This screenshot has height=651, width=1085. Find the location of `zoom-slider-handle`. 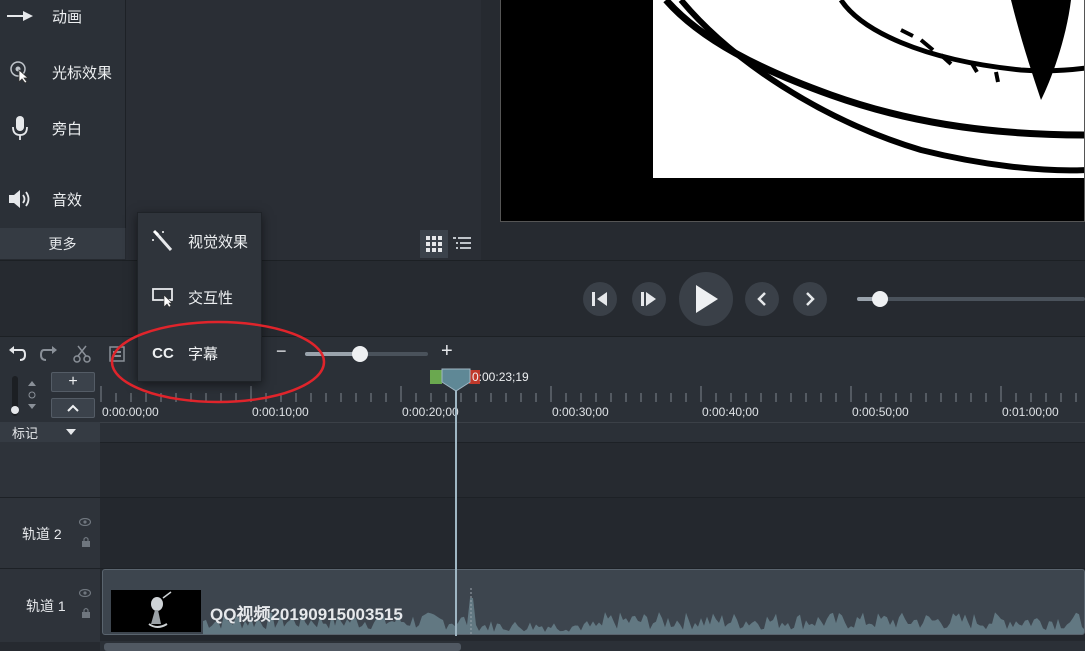

zoom-slider-handle is located at coordinates (360, 354).